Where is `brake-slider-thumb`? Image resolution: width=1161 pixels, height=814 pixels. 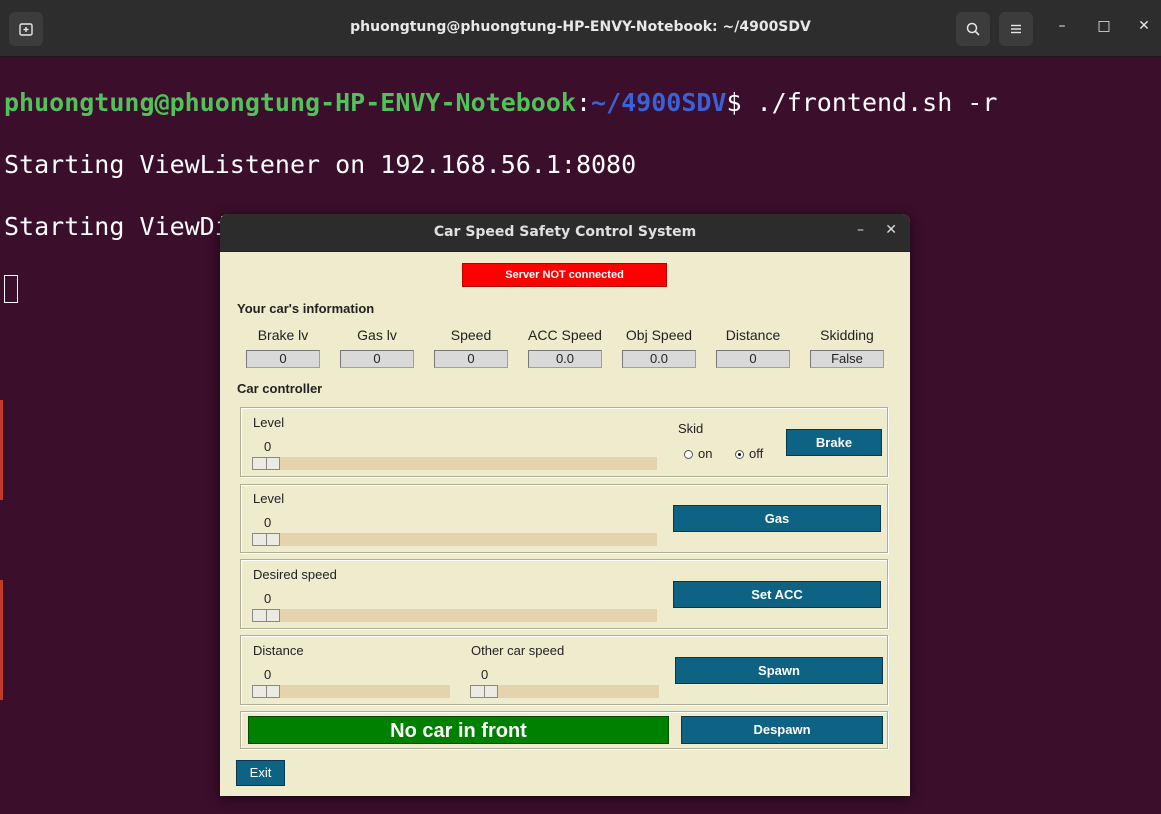
brake-slider-thumb is located at coordinates (266, 463).